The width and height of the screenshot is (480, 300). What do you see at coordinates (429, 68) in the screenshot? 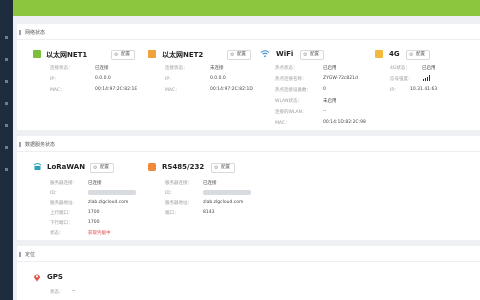
I see `g4-status: 已启用` at bounding box center [429, 68].